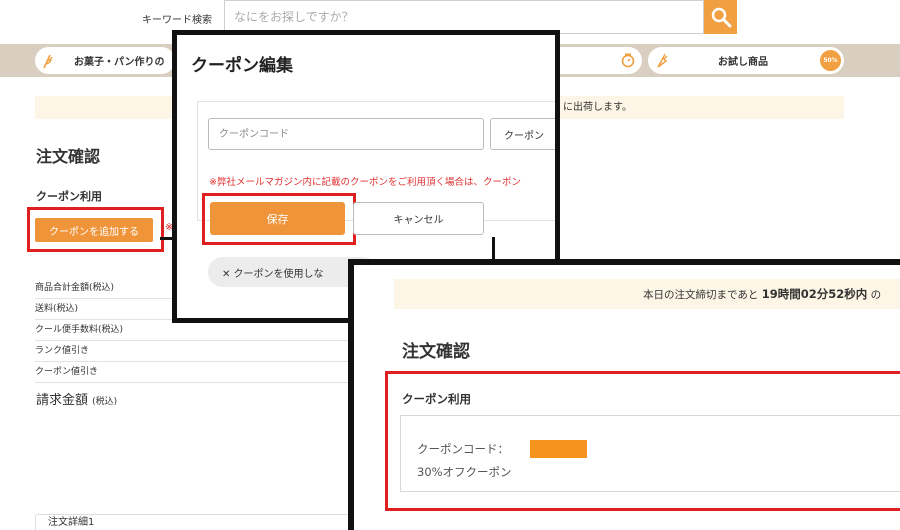 The width and height of the screenshot is (900, 530). Describe the element at coordinates (701, 295) in the screenshot. I see `deadline-prefix: 本日の注文締切まであと` at that location.